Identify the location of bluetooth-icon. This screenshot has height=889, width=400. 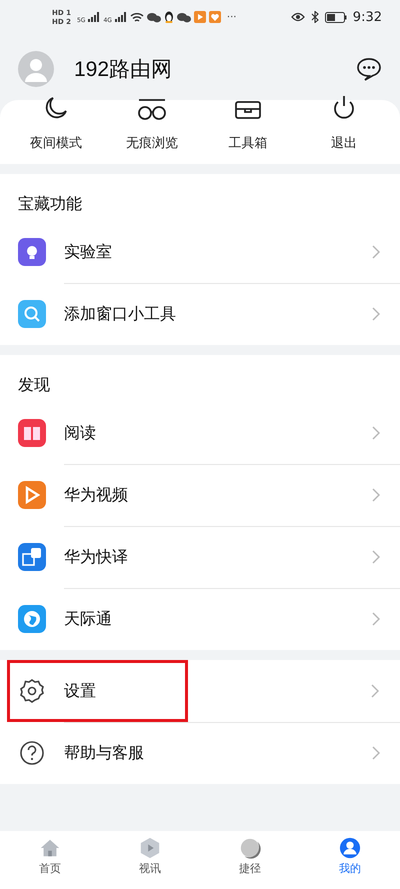
(314, 17).